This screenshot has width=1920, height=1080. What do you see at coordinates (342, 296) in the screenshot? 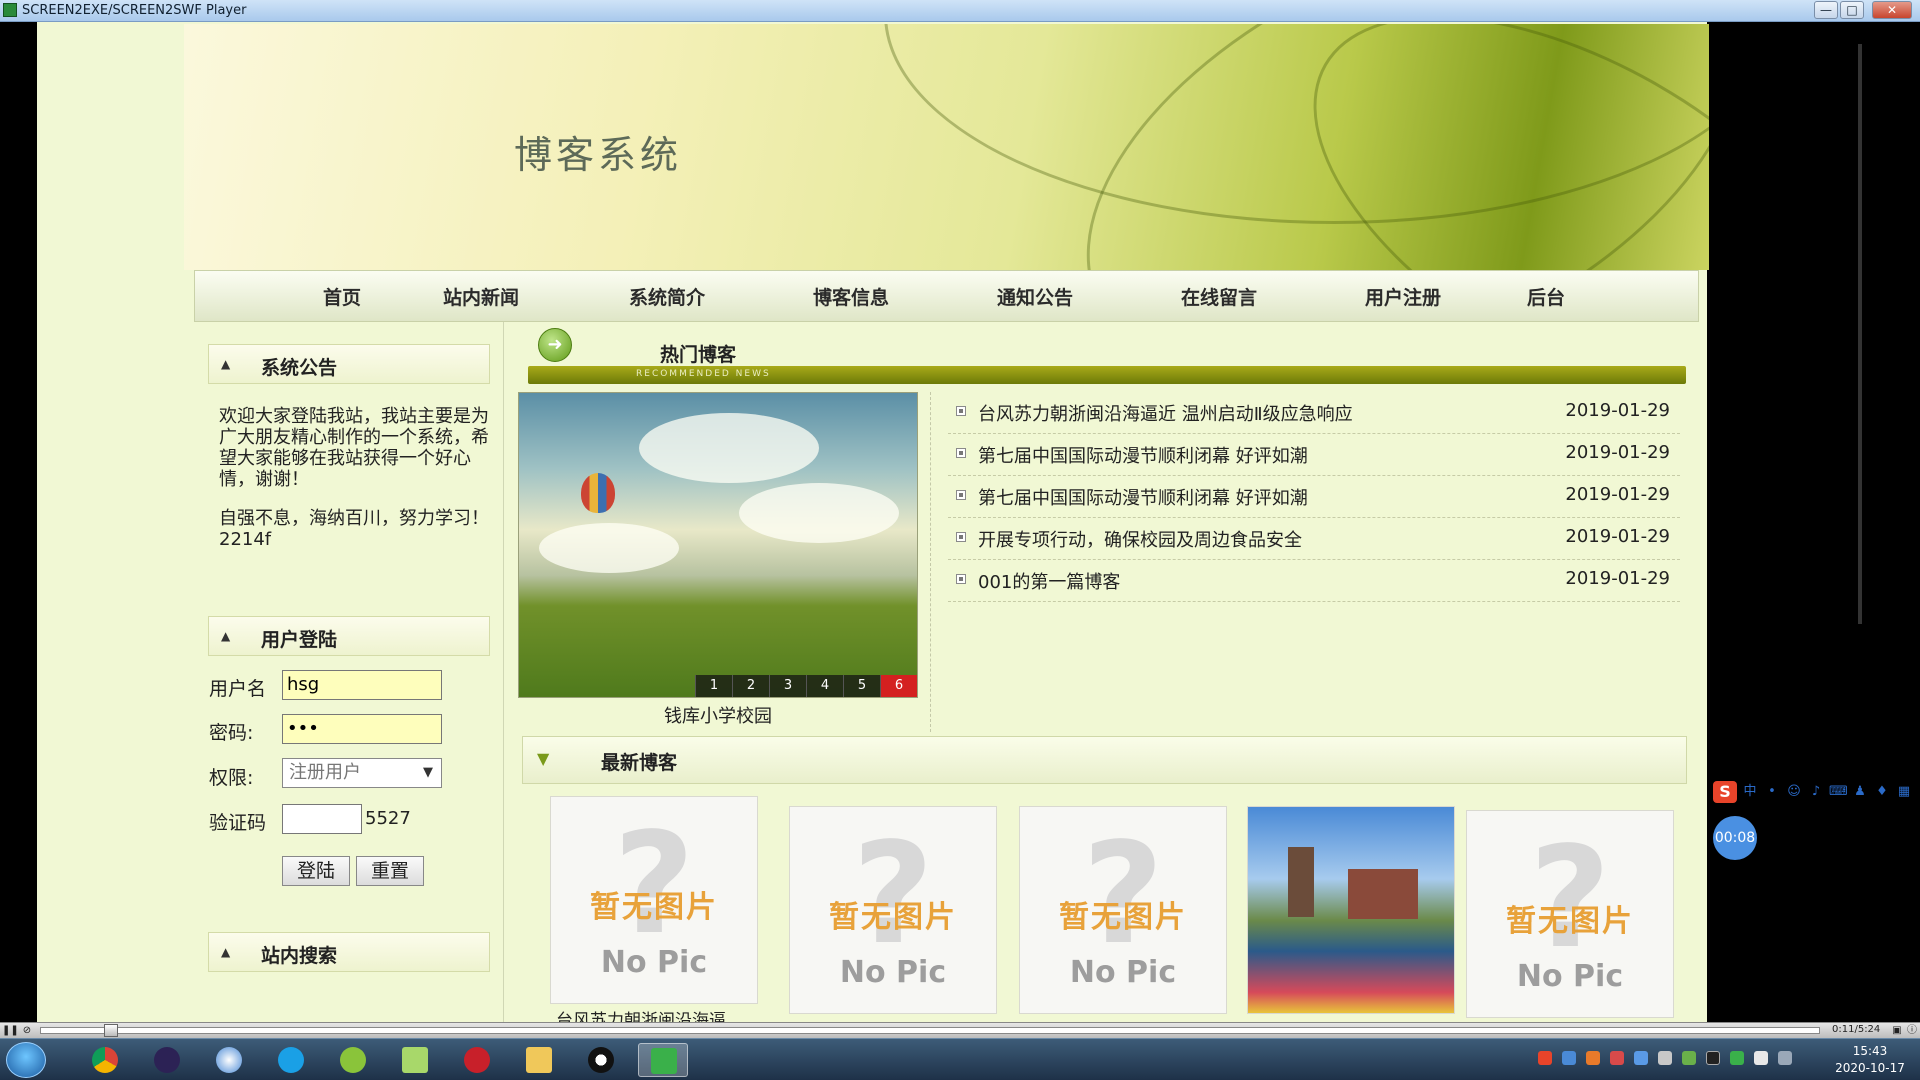
I see `nav-home: 首页` at bounding box center [342, 296].